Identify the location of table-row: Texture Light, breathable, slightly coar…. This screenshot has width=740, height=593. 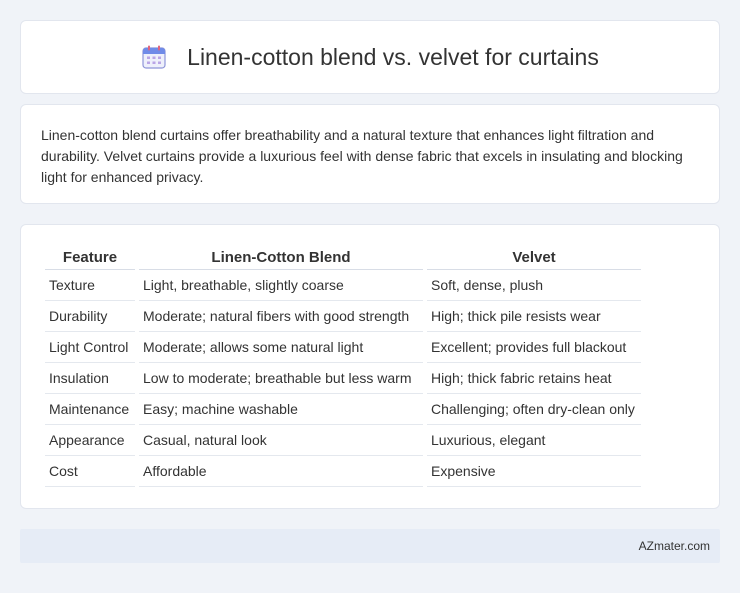
(343, 285).